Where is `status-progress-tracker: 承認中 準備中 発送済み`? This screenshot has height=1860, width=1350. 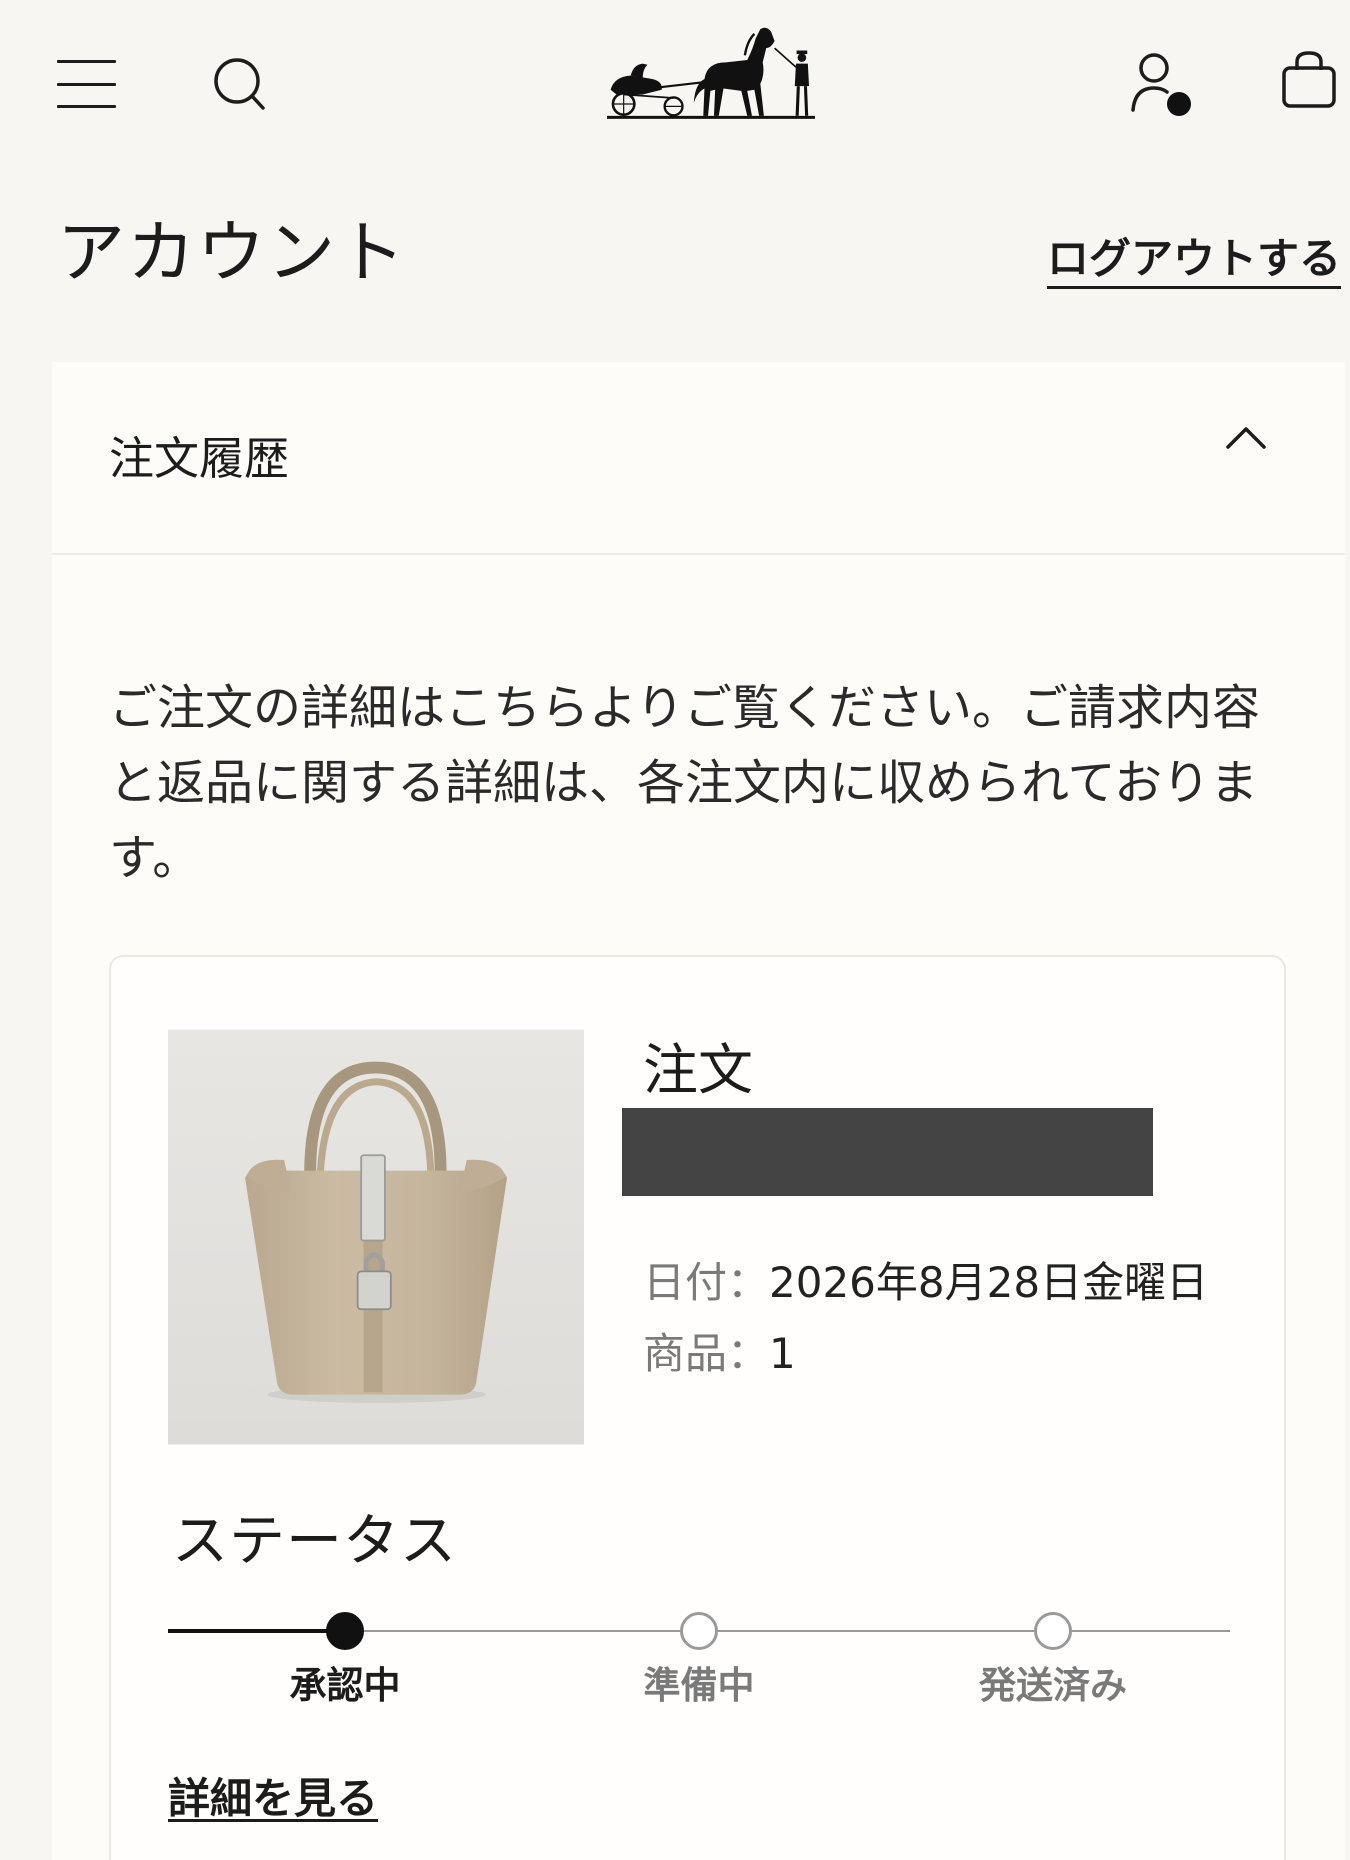 status-progress-tracker: 承認中 準備中 発送済み is located at coordinates (699, 1662).